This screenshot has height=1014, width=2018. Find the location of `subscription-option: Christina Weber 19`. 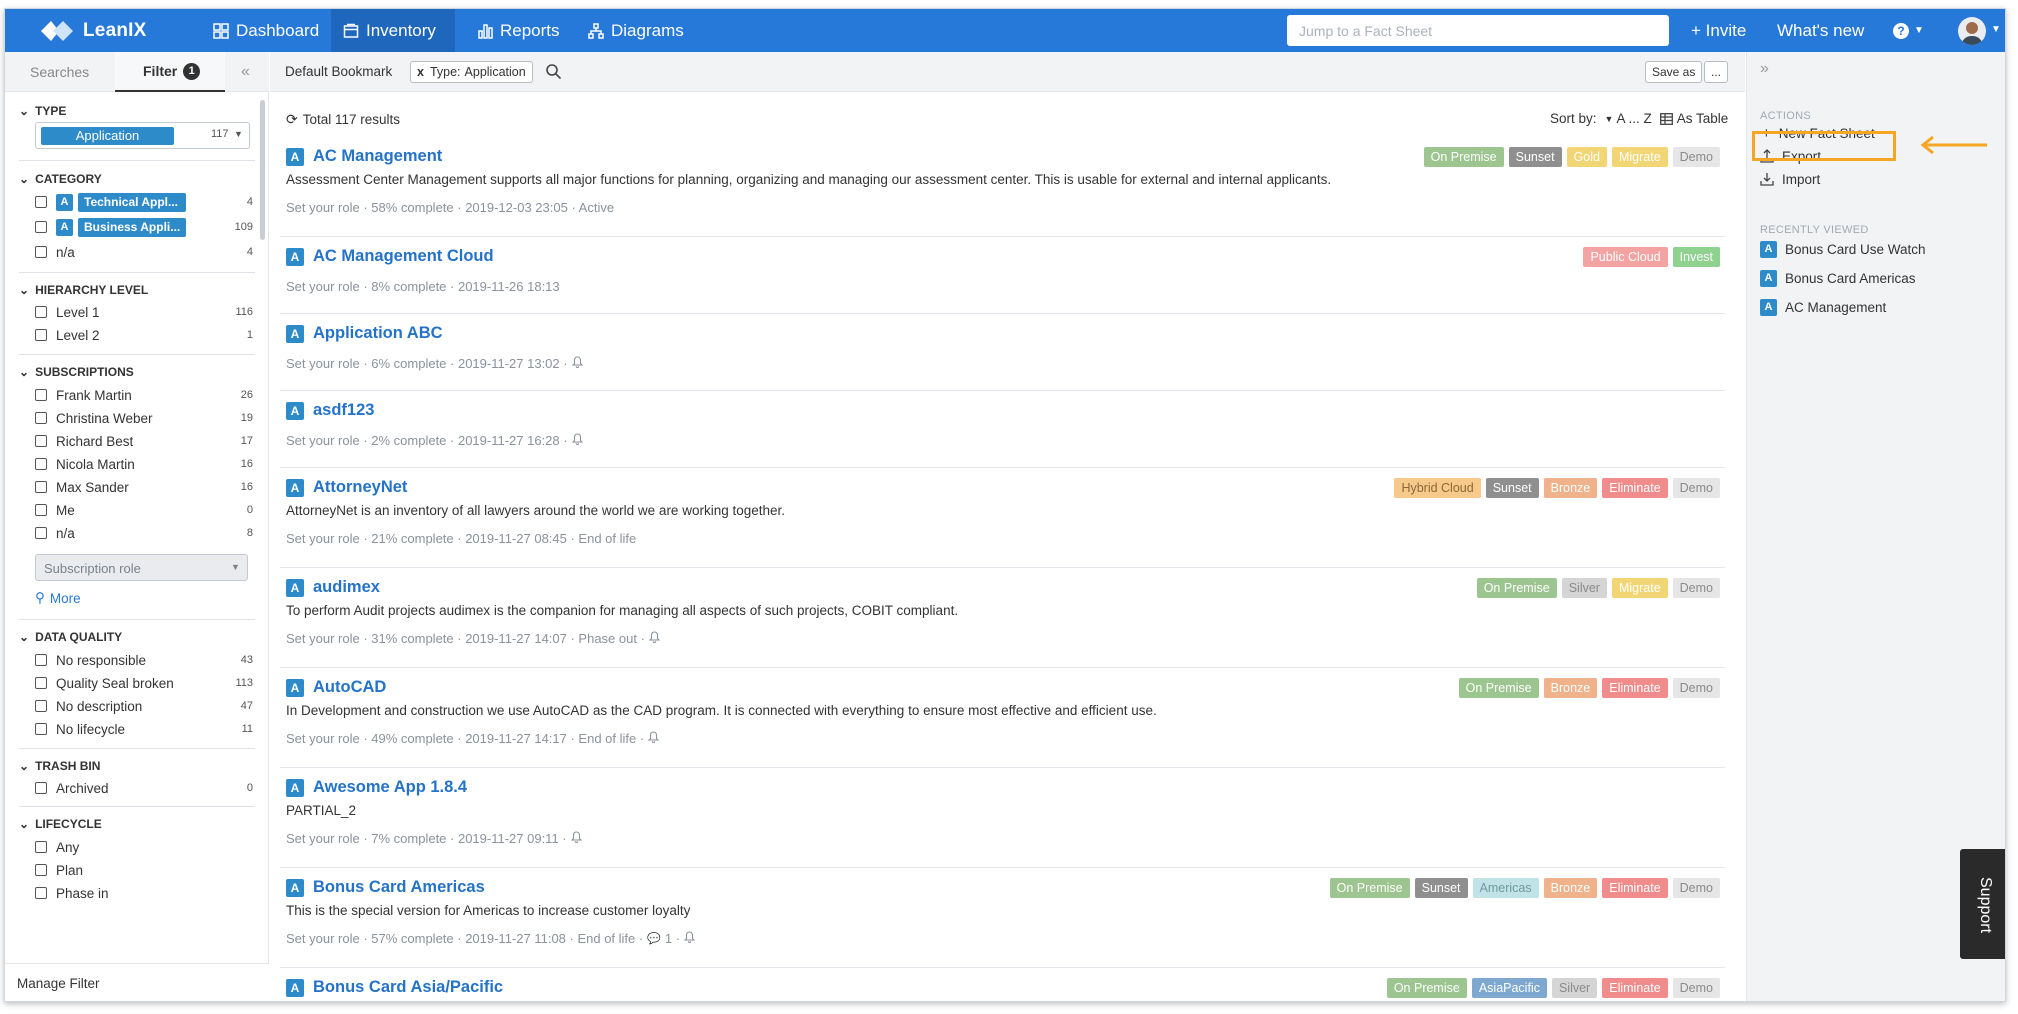

subscription-option: Christina Weber 19 is located at coordinates (144, 418).